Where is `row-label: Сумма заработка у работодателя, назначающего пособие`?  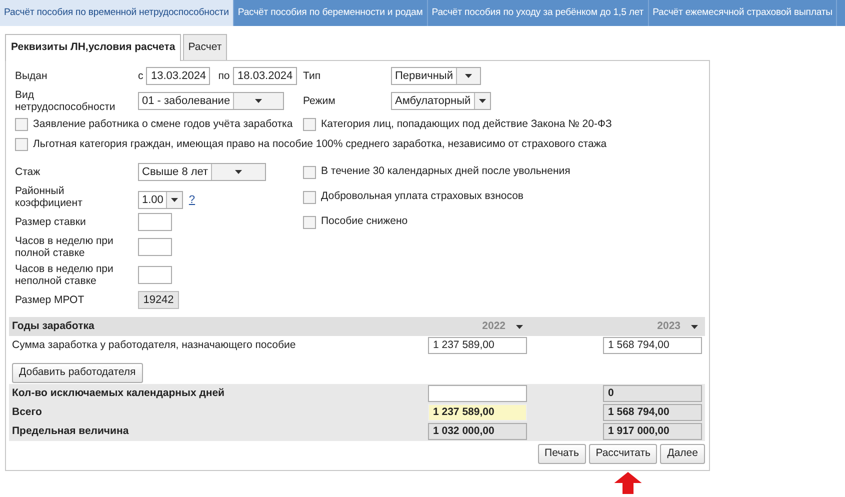
row-label: Сумма заработка у работодателя, назначающего пособие is located at coordinates (154, 344).